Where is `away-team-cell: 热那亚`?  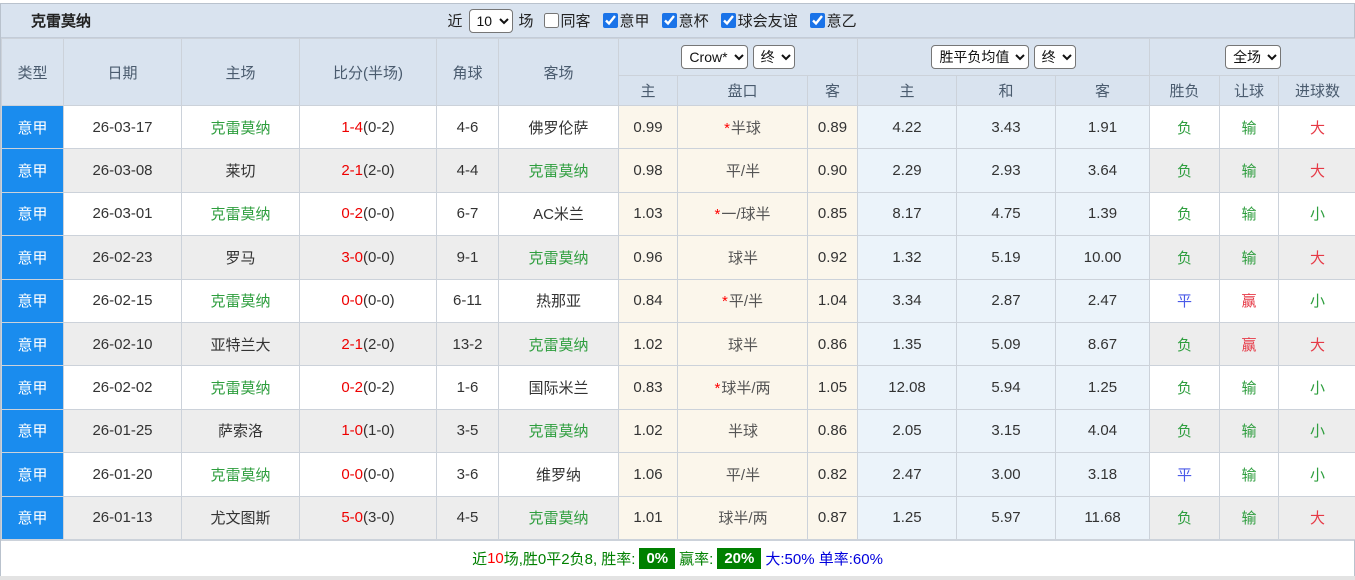
away-team-cell: 热那亚 is located at coordinates (559, 300).